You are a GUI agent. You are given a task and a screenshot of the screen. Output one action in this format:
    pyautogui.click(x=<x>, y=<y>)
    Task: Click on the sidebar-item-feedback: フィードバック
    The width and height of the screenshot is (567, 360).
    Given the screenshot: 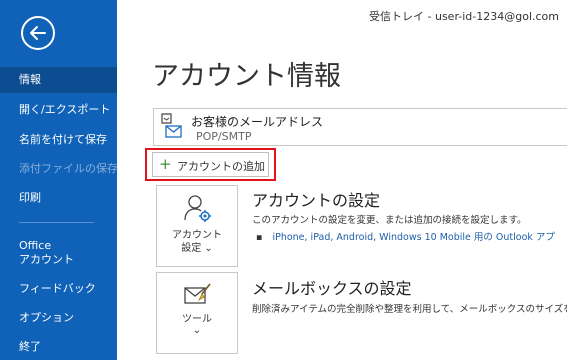 What is the action you would take?
    pyautogui.click(x=58, y=289)
    